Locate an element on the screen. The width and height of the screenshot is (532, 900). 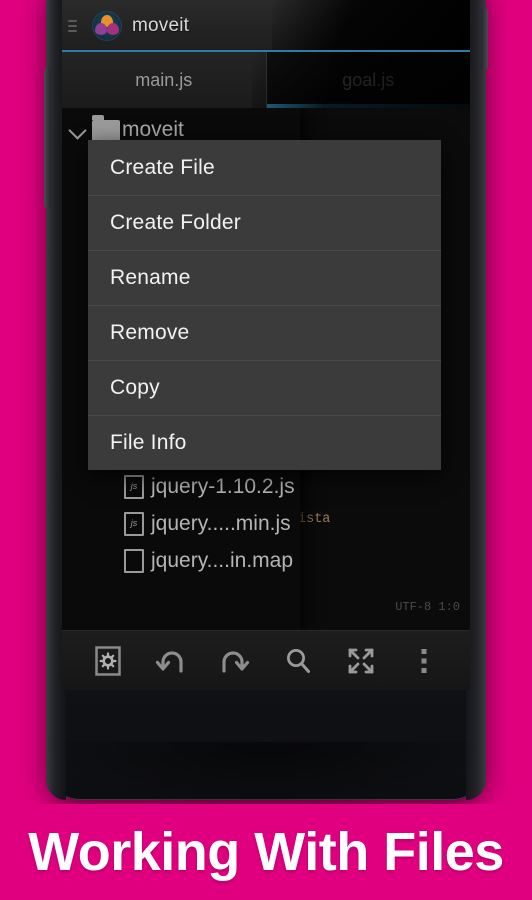
chevron-down-icon is located at coordinates (78, 130).